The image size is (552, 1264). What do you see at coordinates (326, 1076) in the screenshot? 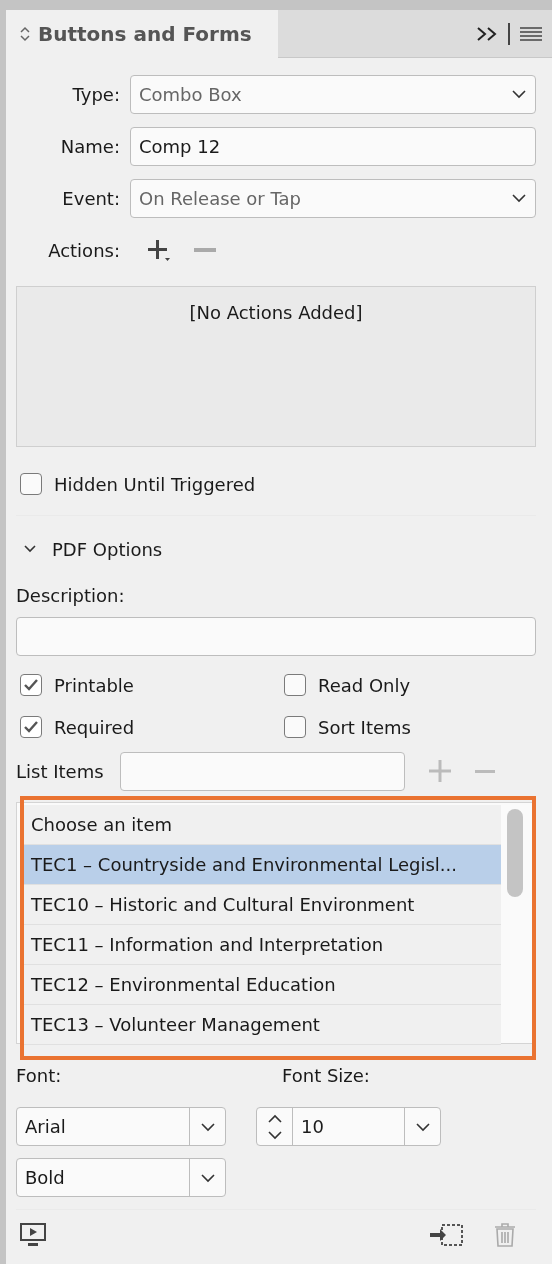
I see `font-size-label: Font Size:` at bounding box center [326, 1076].